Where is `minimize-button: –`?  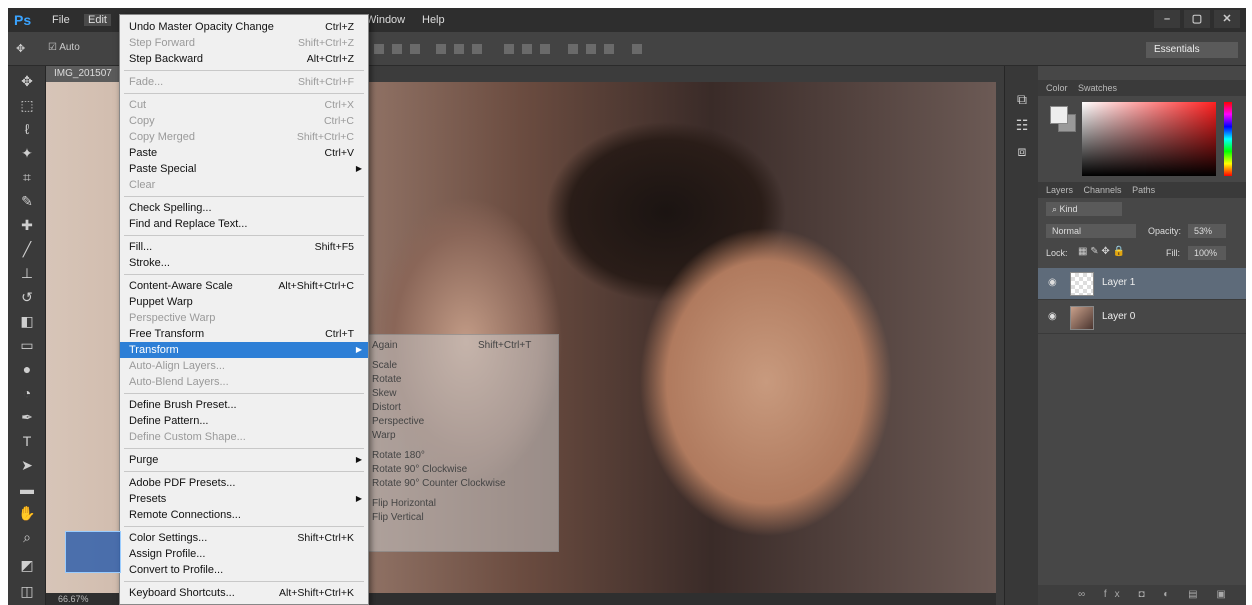
minimize-button: – is located at coordinates (1167, 19).